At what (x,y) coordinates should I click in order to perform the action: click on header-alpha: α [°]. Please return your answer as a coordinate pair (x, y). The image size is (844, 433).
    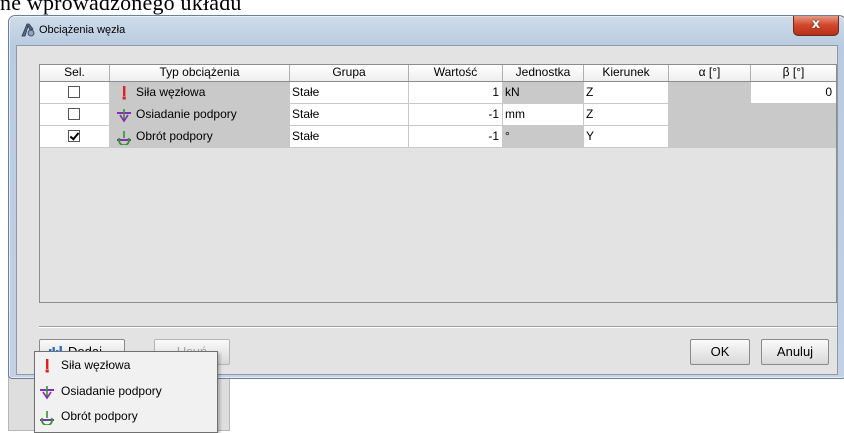
    Looking at the image, I should click on (710, 73).